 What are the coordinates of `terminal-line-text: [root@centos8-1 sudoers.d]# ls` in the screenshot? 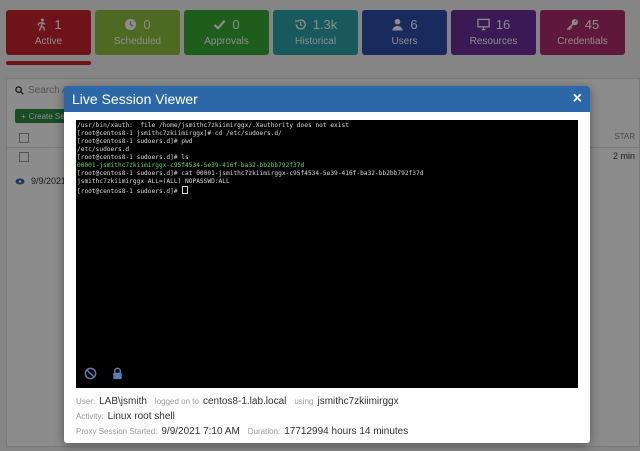 It's located at (133, 157).